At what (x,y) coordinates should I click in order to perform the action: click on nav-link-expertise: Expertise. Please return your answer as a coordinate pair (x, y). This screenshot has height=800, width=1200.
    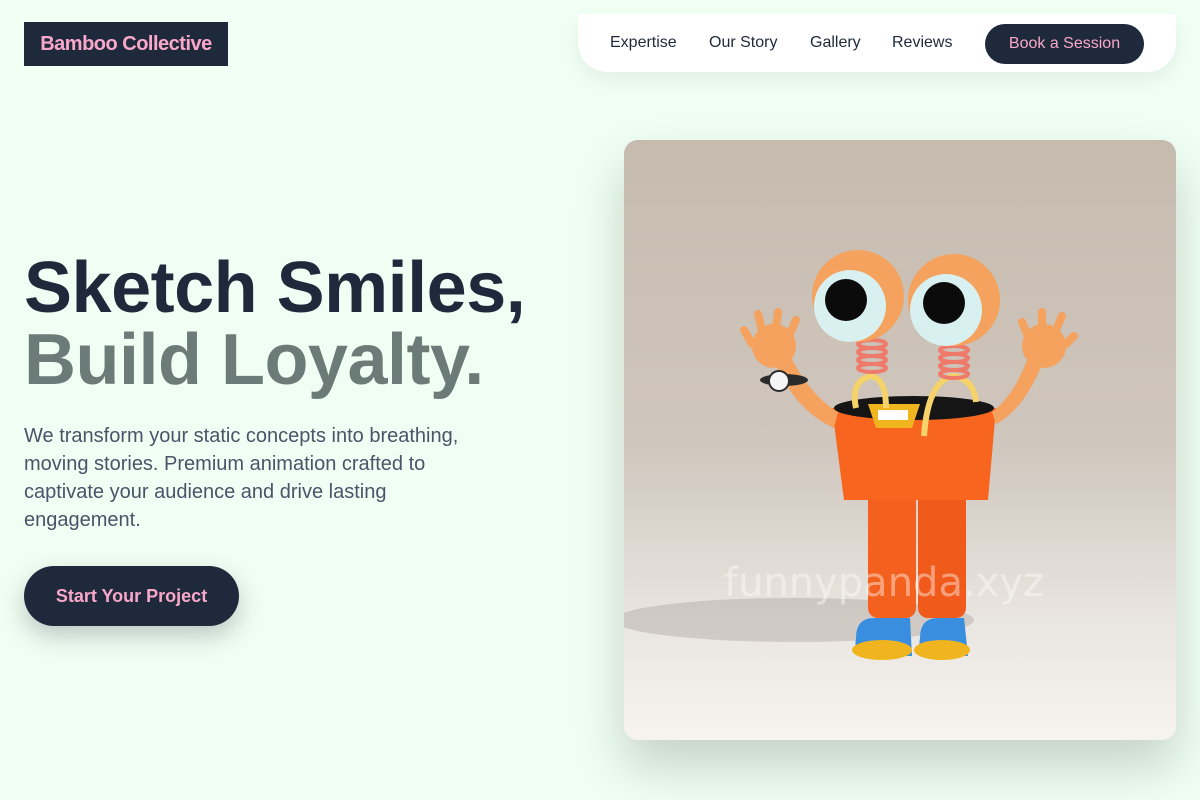
    Looking at the image, I should click on (643, 43).